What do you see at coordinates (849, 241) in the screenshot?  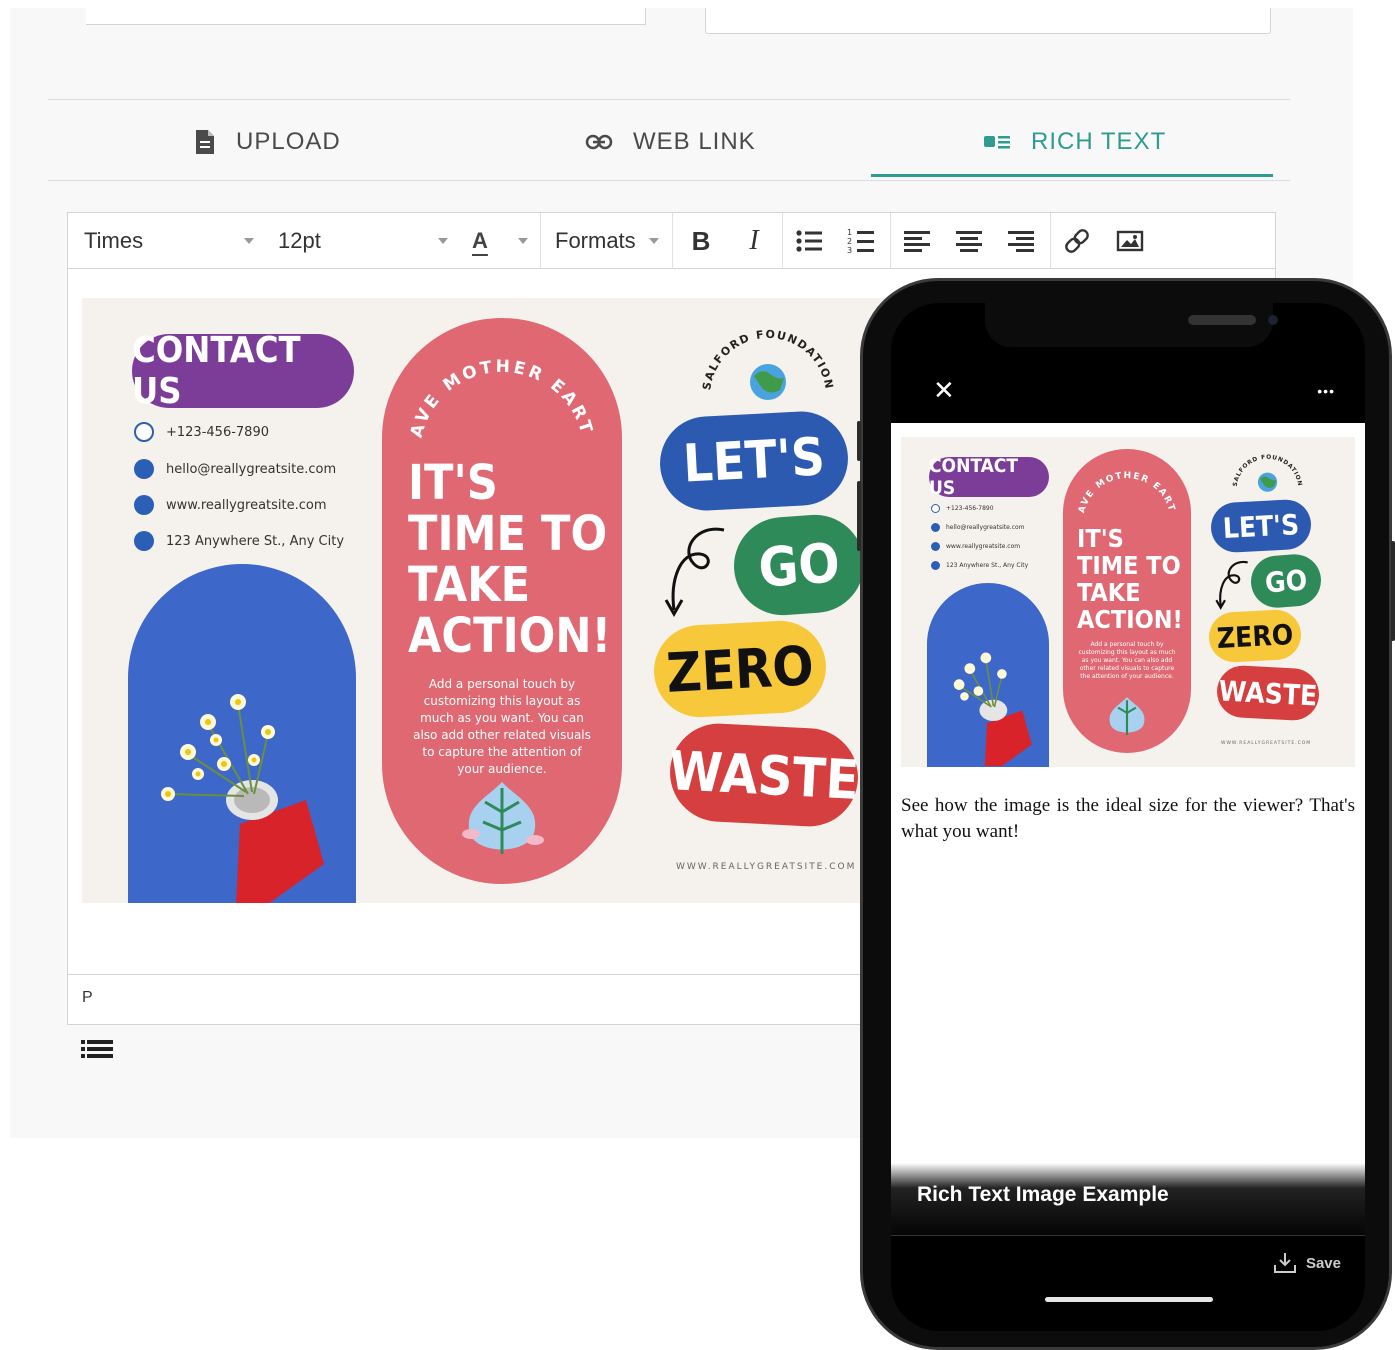 I see `svg-text: 2` at bounding box center [849, 241].